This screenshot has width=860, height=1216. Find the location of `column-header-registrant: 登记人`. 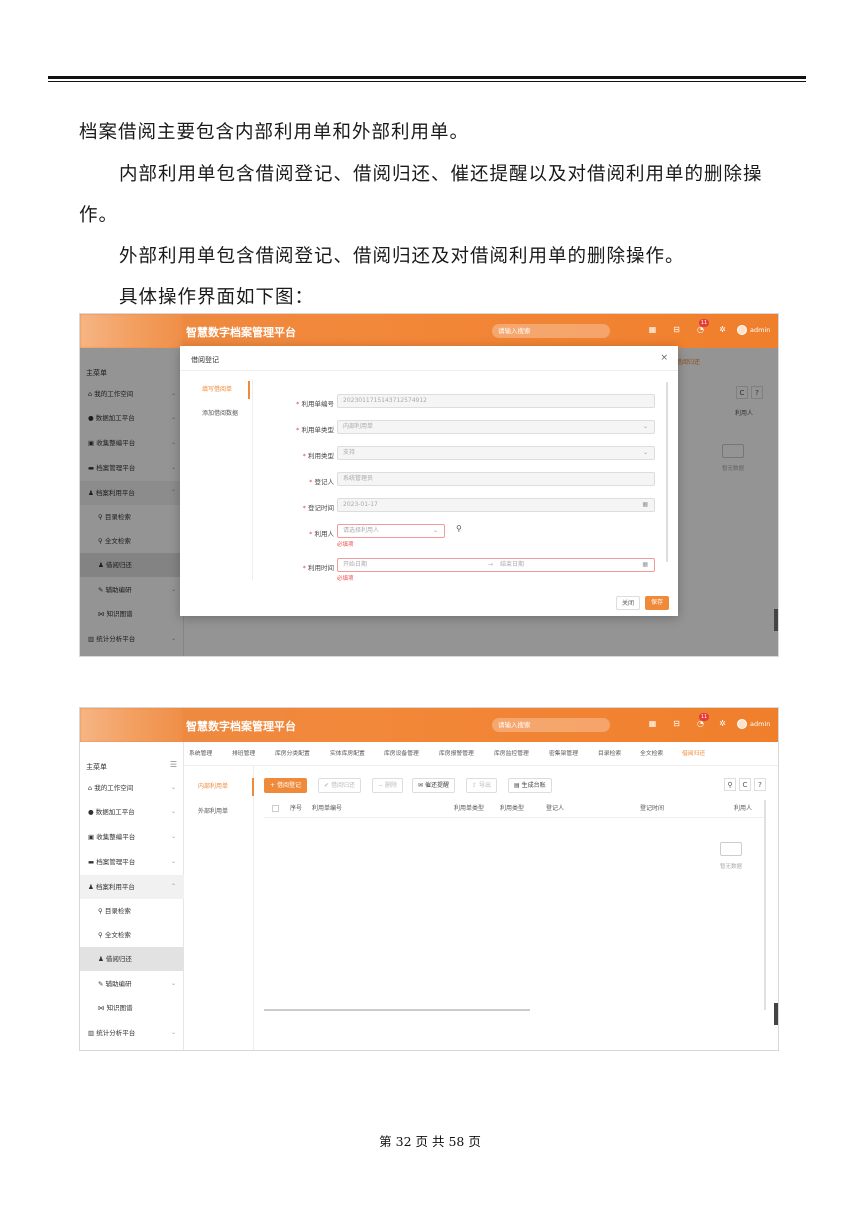

column-header-registrant: 登记人 is located at coordinates (555, 809).